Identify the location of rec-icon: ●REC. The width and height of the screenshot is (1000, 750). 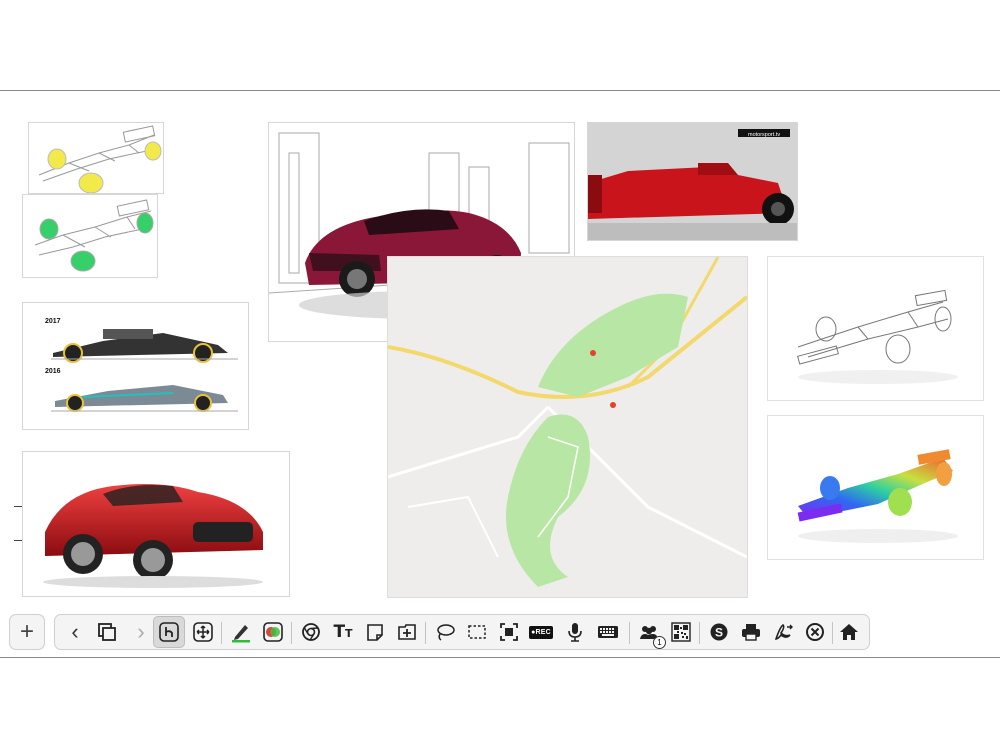
(541, 632).